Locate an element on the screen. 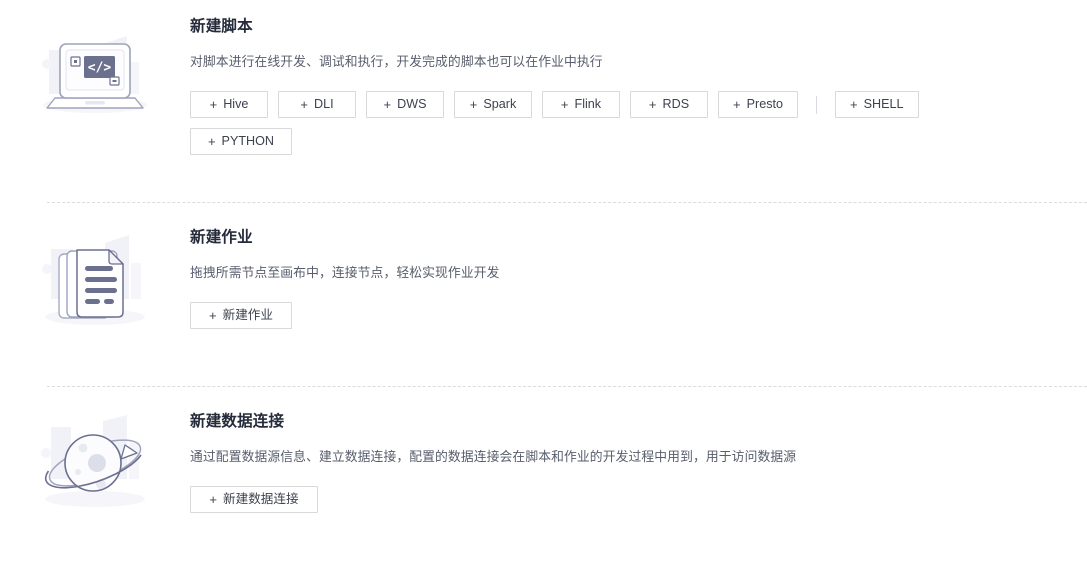 This screenshot has width=1087, height=578. create-spark-script-button: + Spark is located at coordinates (493, 104).